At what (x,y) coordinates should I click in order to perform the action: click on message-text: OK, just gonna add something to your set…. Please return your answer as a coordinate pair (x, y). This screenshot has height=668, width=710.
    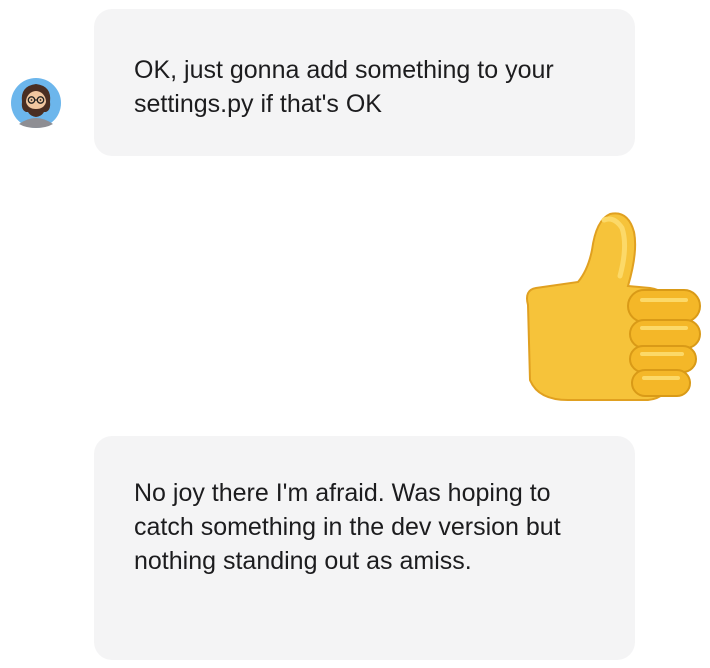
    Looking at the image, I should click on (344, 87).